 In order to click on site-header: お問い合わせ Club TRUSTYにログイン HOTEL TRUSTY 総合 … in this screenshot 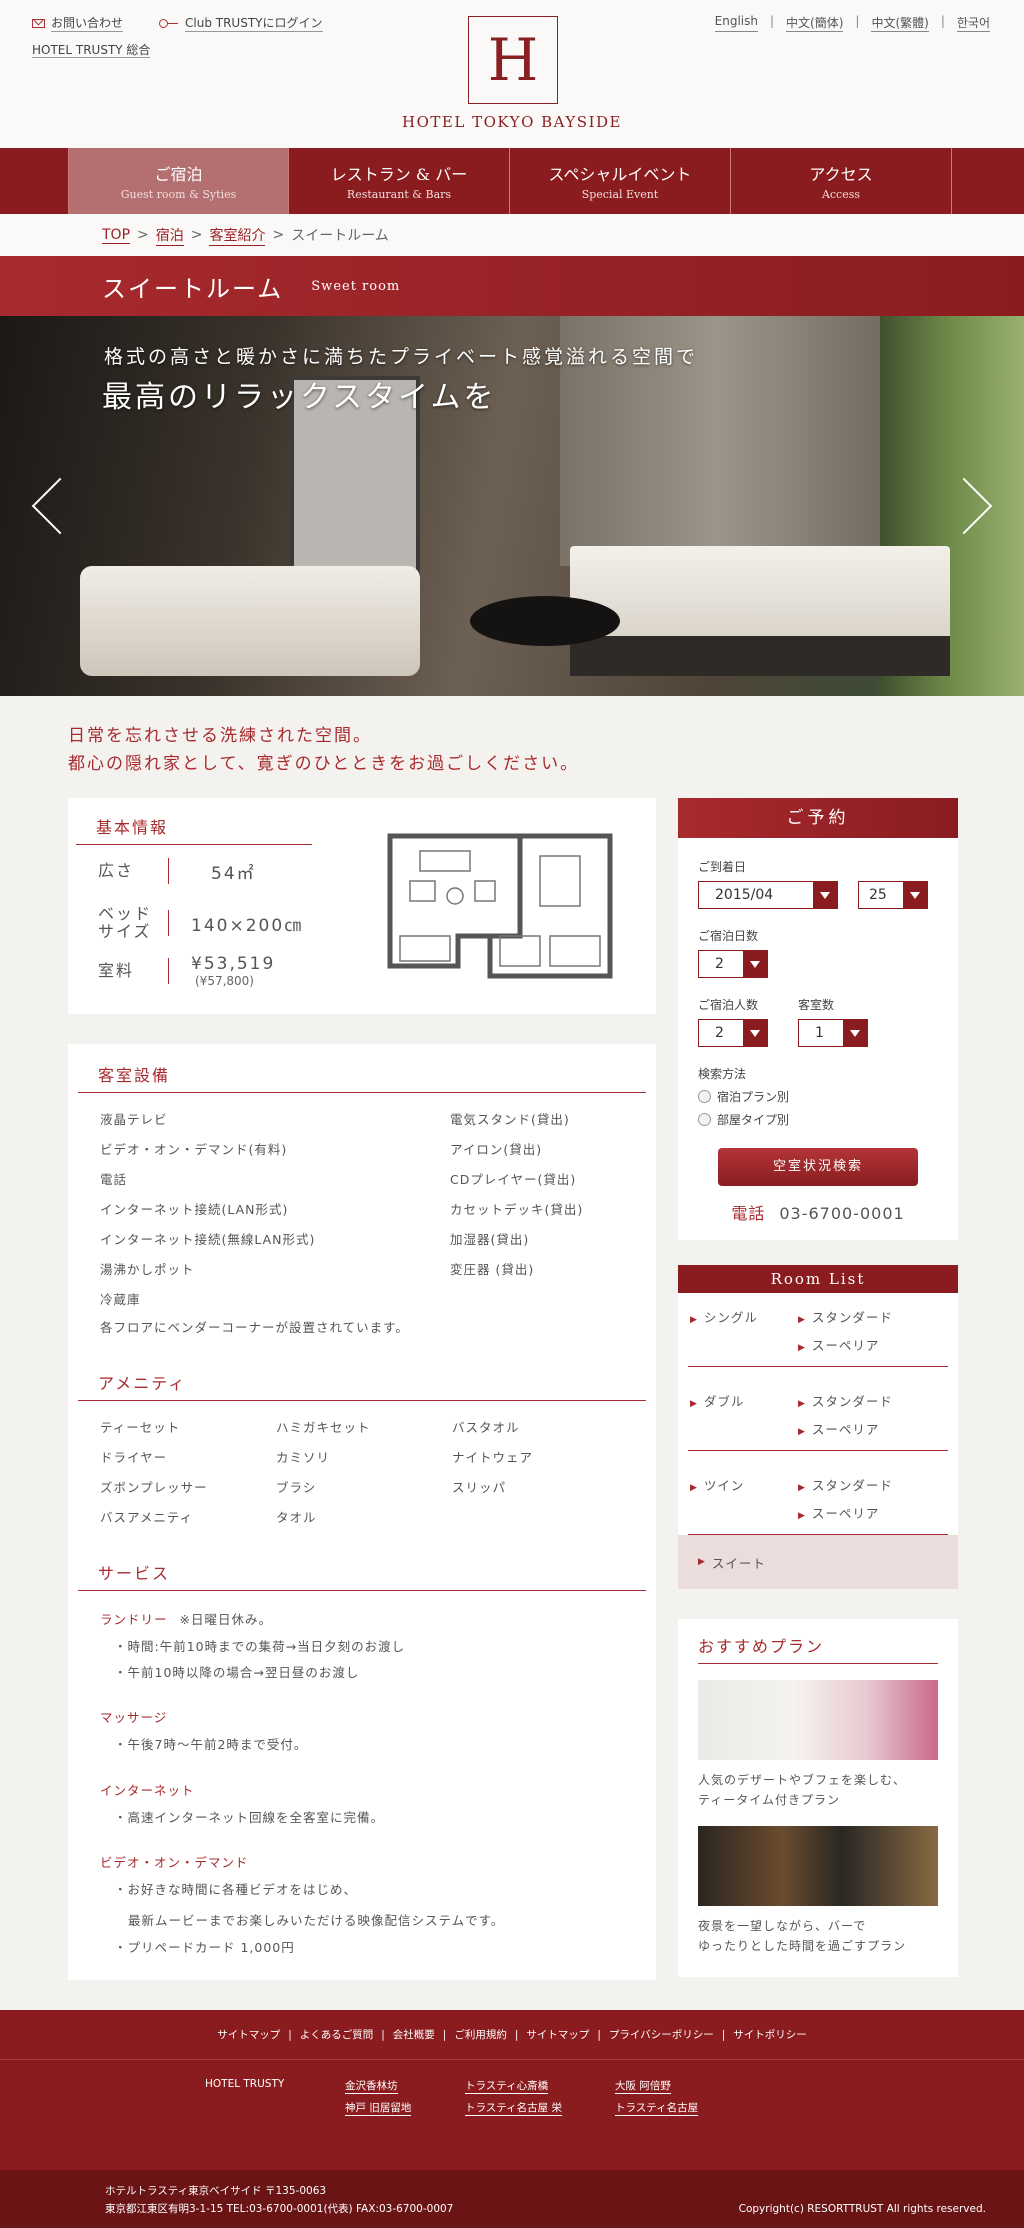, I will do `click(512, 74)`.